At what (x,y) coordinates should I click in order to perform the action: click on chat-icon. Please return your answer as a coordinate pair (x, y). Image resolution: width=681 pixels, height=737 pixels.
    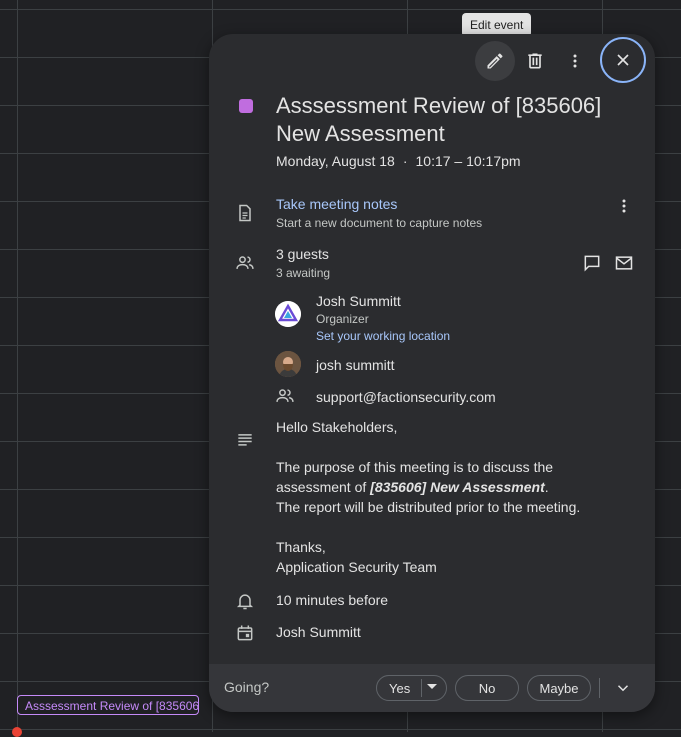
    Looking at the image, I should click on (592, 263).